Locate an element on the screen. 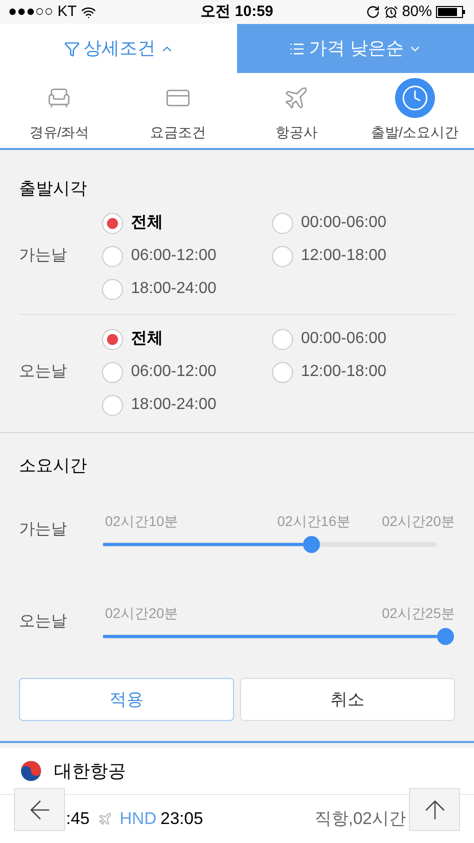 Image resolution: width=474 pixels, height=843 pixels. clock-text: 오전 10:59 is located at coordinates (237, 12).